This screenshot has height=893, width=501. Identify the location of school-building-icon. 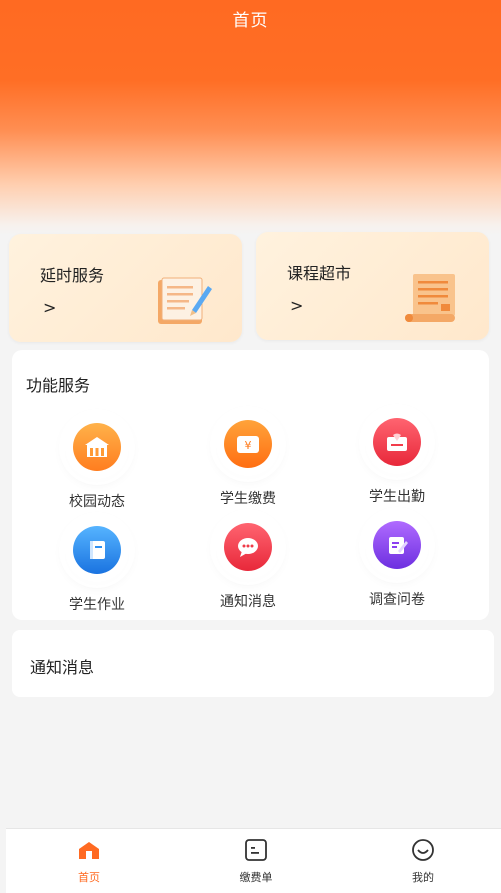
(97, 447).